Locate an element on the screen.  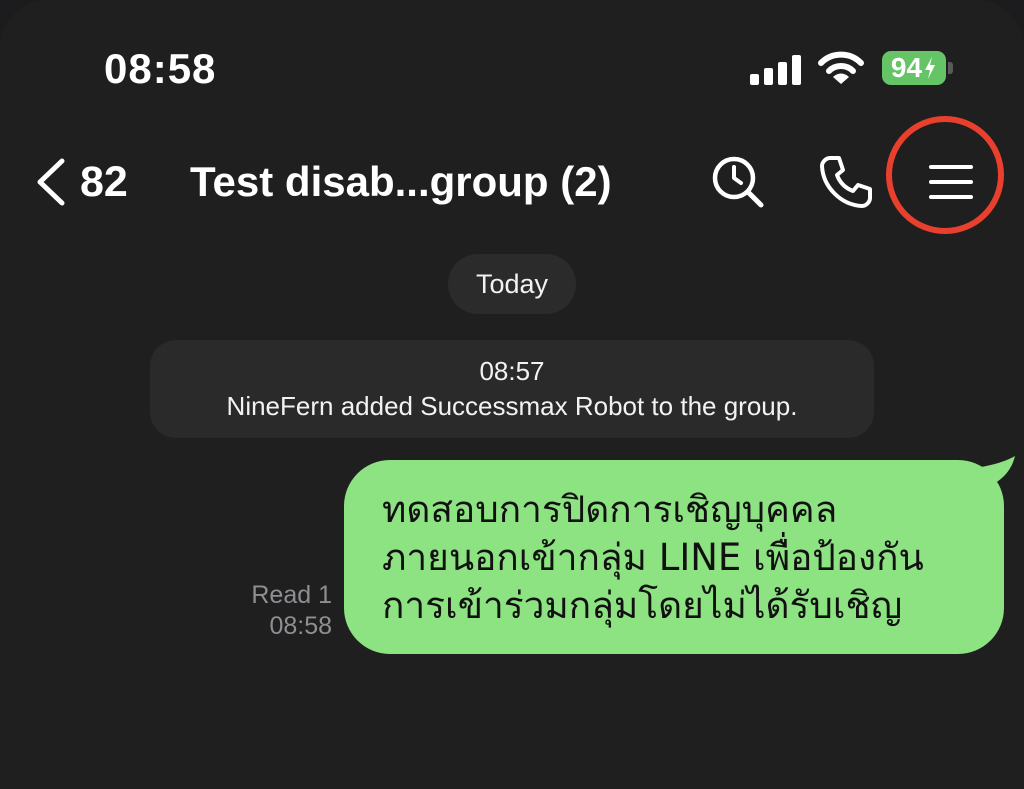
battery-charging-icon: 94 is located at coordinates (914, 68).